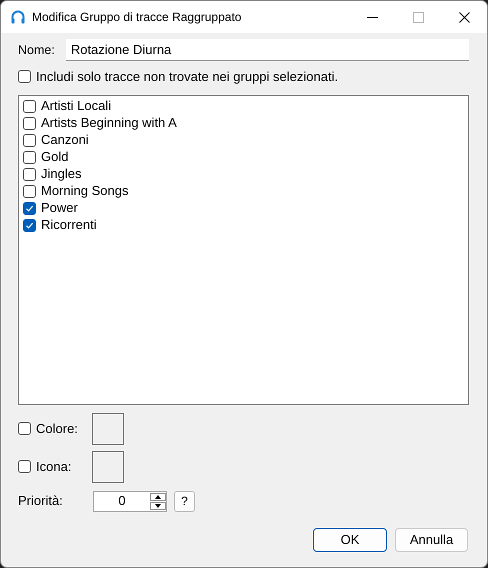  I want to click on number-field: 0, so click(122, 501).